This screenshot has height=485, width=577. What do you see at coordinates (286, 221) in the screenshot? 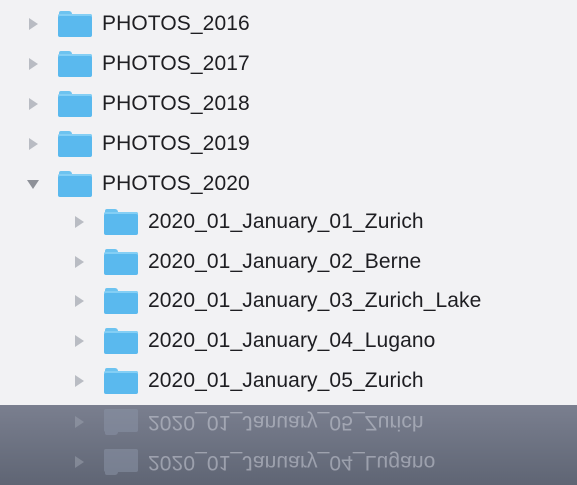
I see `folder-label: 2020_01_January_01_Zurich` at bounding box center [286, 221].